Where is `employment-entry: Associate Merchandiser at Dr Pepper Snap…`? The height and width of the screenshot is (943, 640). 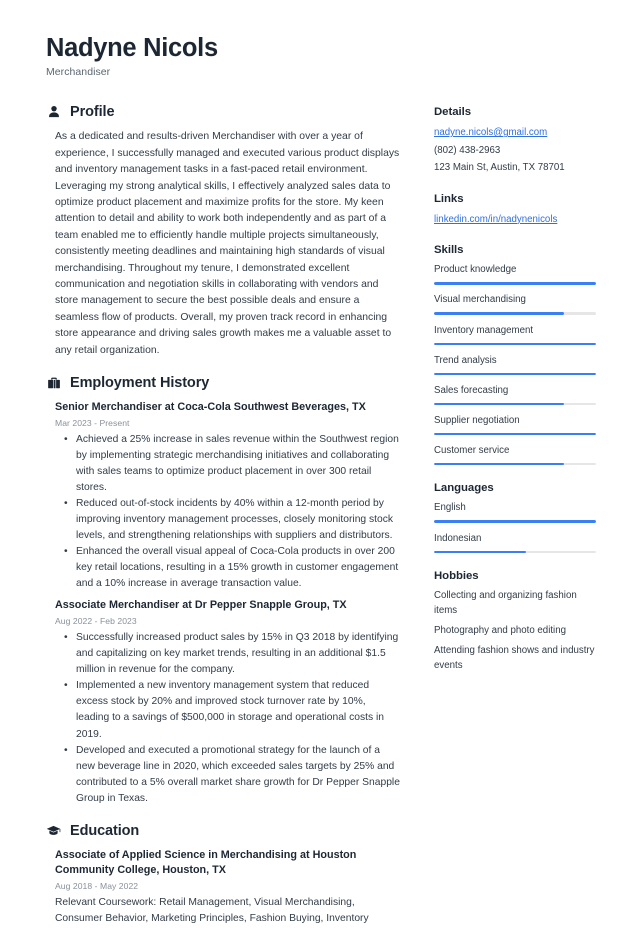 employment-entry: Associate Merchandiser at Dr Pepper Snap… is located at coordinates (228, 702).